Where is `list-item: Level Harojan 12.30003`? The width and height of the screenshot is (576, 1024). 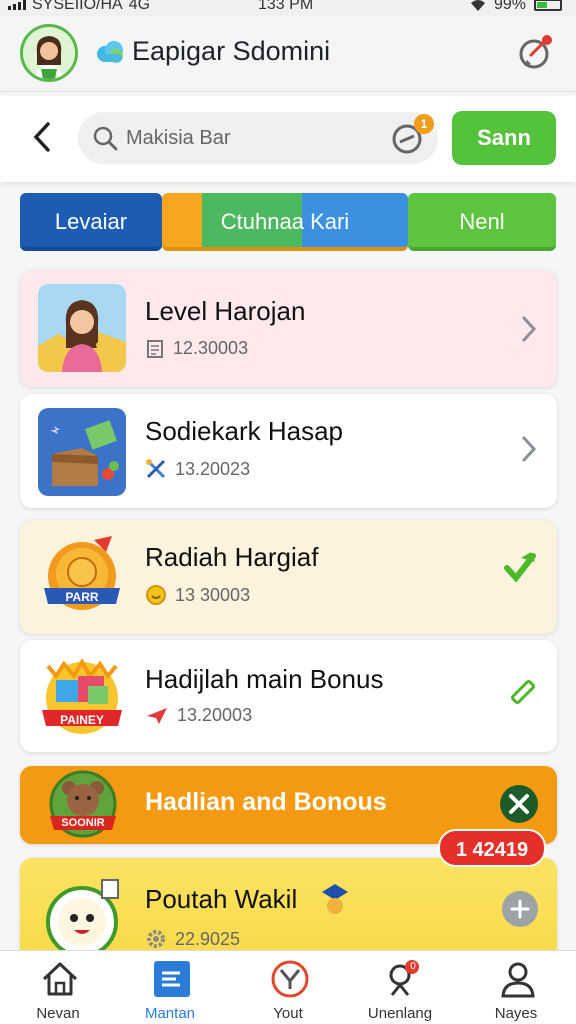 list-item: Level Harojan 12.30003 is located at coordinates (288, 328).